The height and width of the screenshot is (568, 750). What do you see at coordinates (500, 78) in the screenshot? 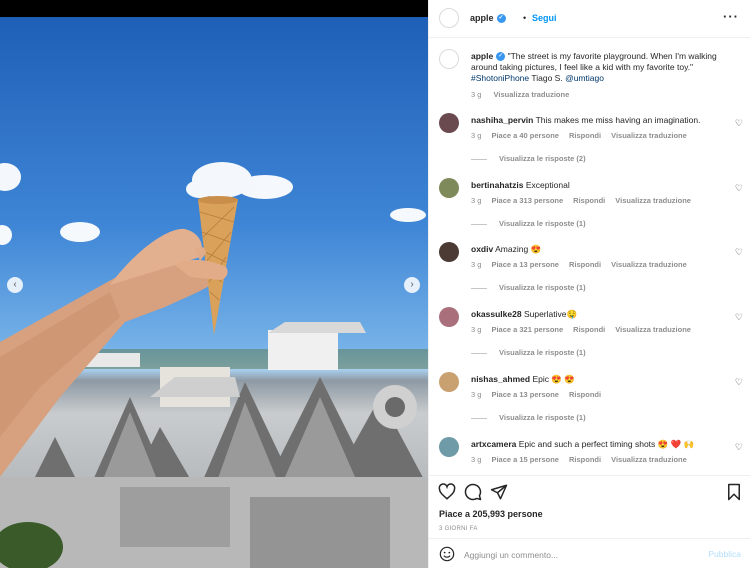
I see `caption-hashtag: #ShotoniPhone` at bounding box center [500, 78].